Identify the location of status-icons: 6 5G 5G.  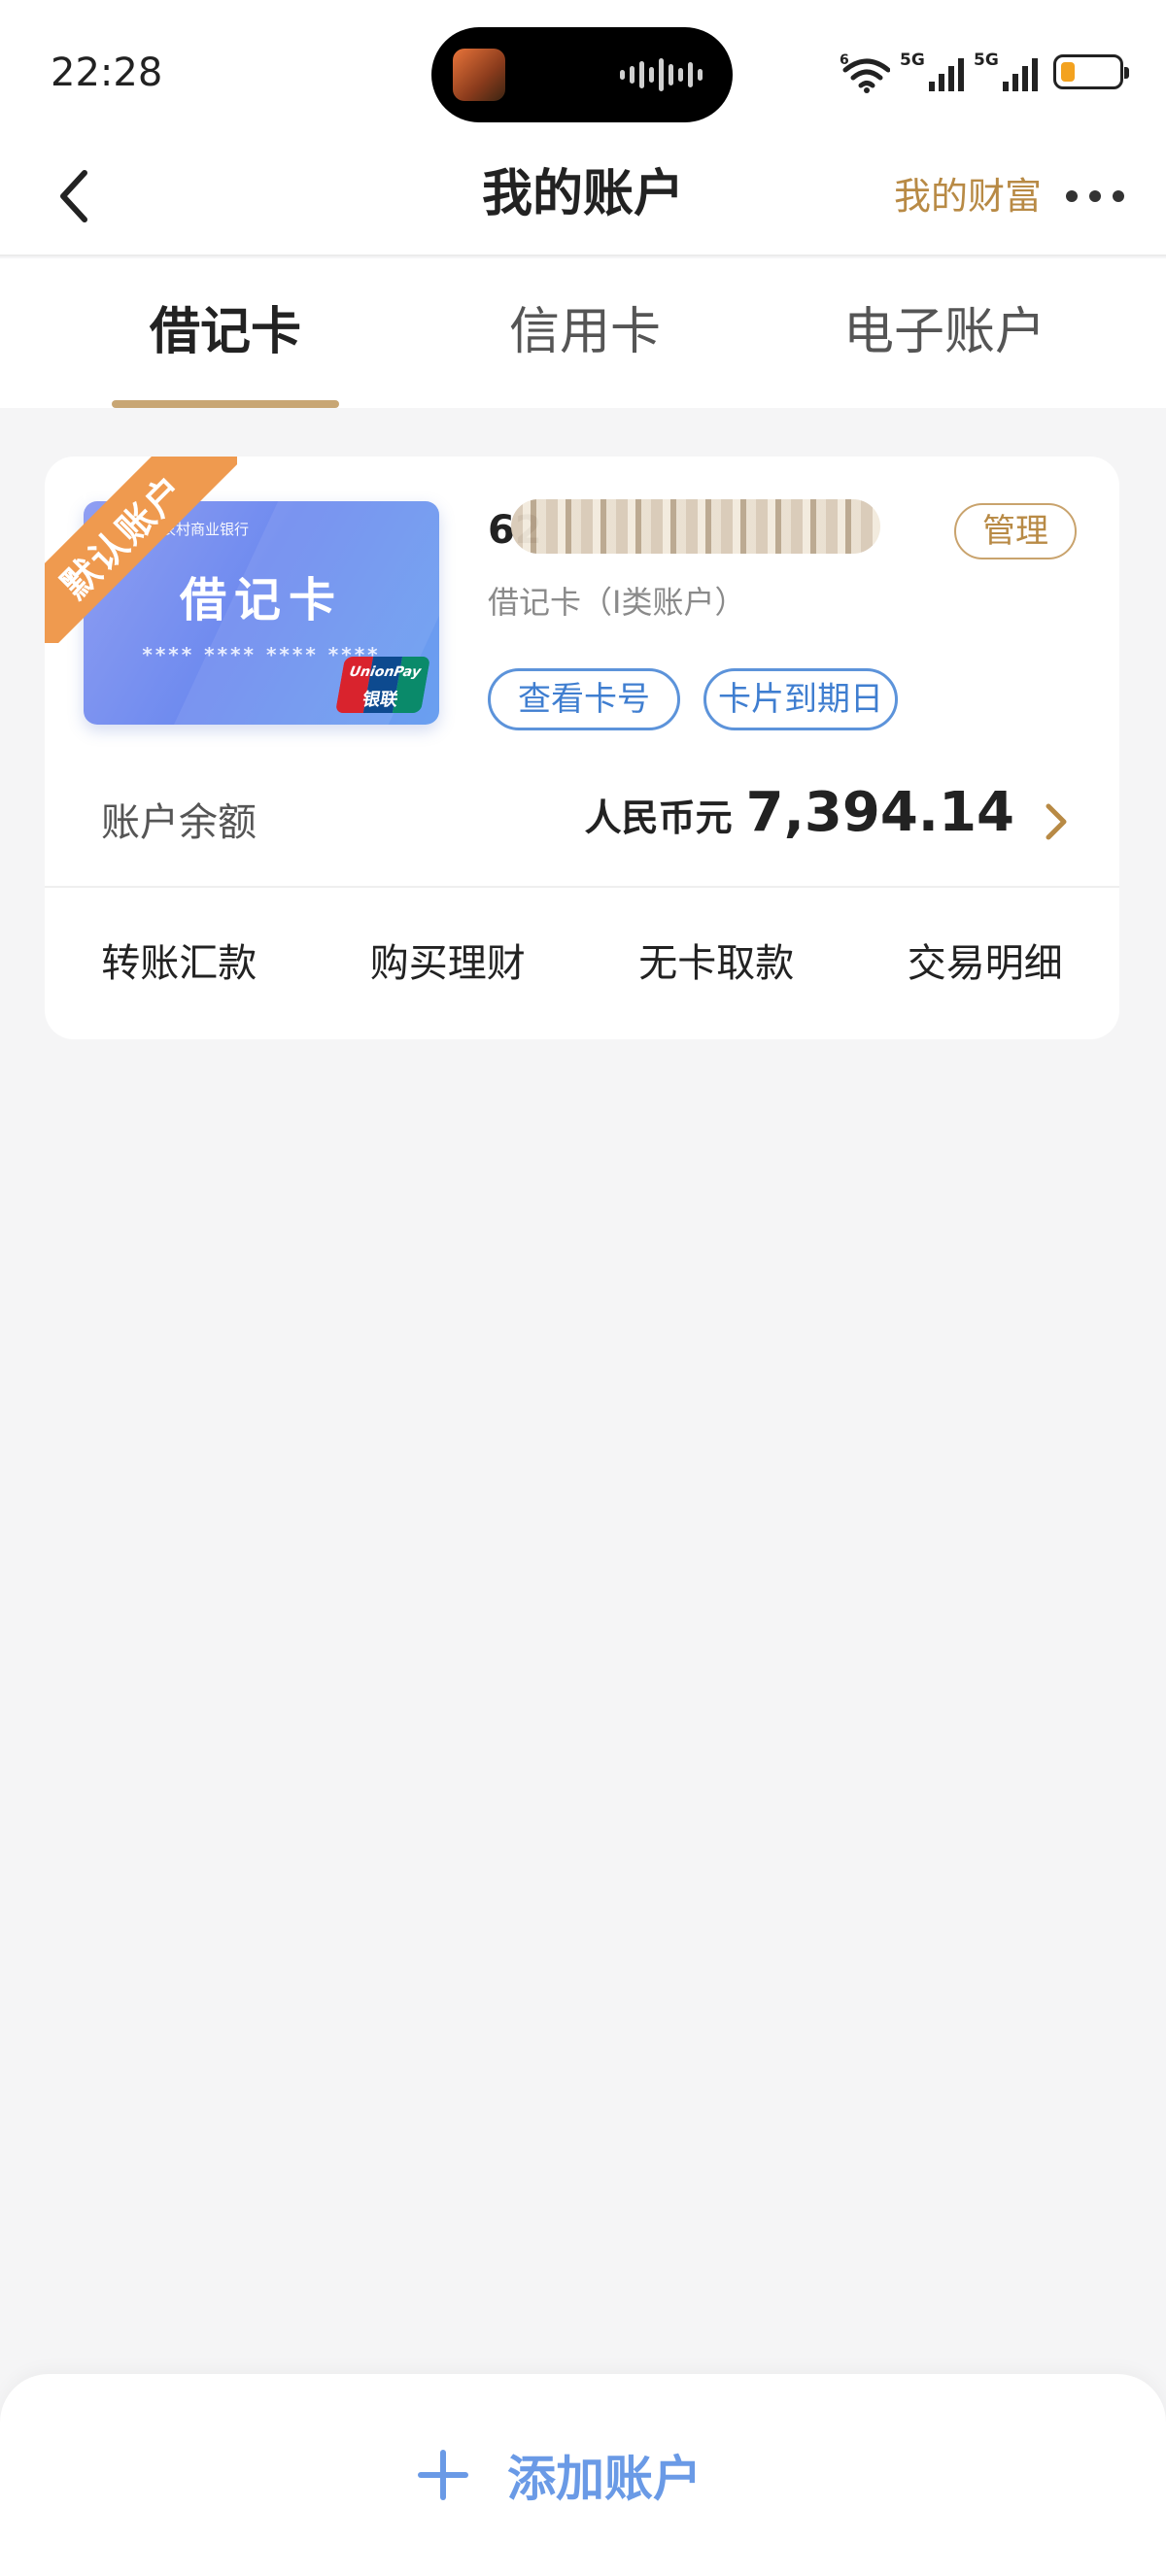
(984, 72).